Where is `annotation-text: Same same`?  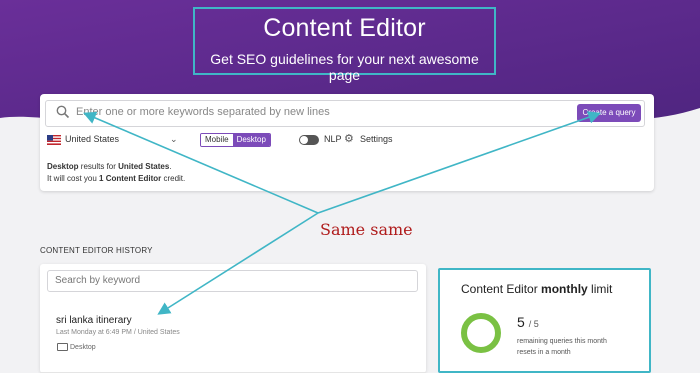
annotation-text: Same same is located at coordinates (366, 229).